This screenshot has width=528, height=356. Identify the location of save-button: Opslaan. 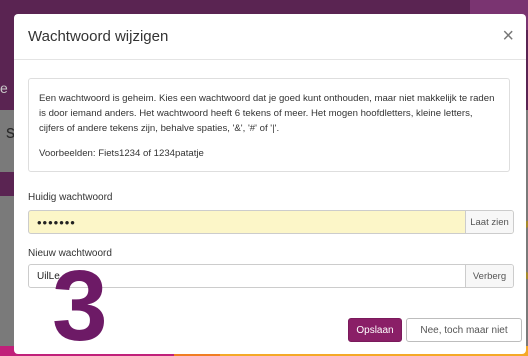
(375, 330).